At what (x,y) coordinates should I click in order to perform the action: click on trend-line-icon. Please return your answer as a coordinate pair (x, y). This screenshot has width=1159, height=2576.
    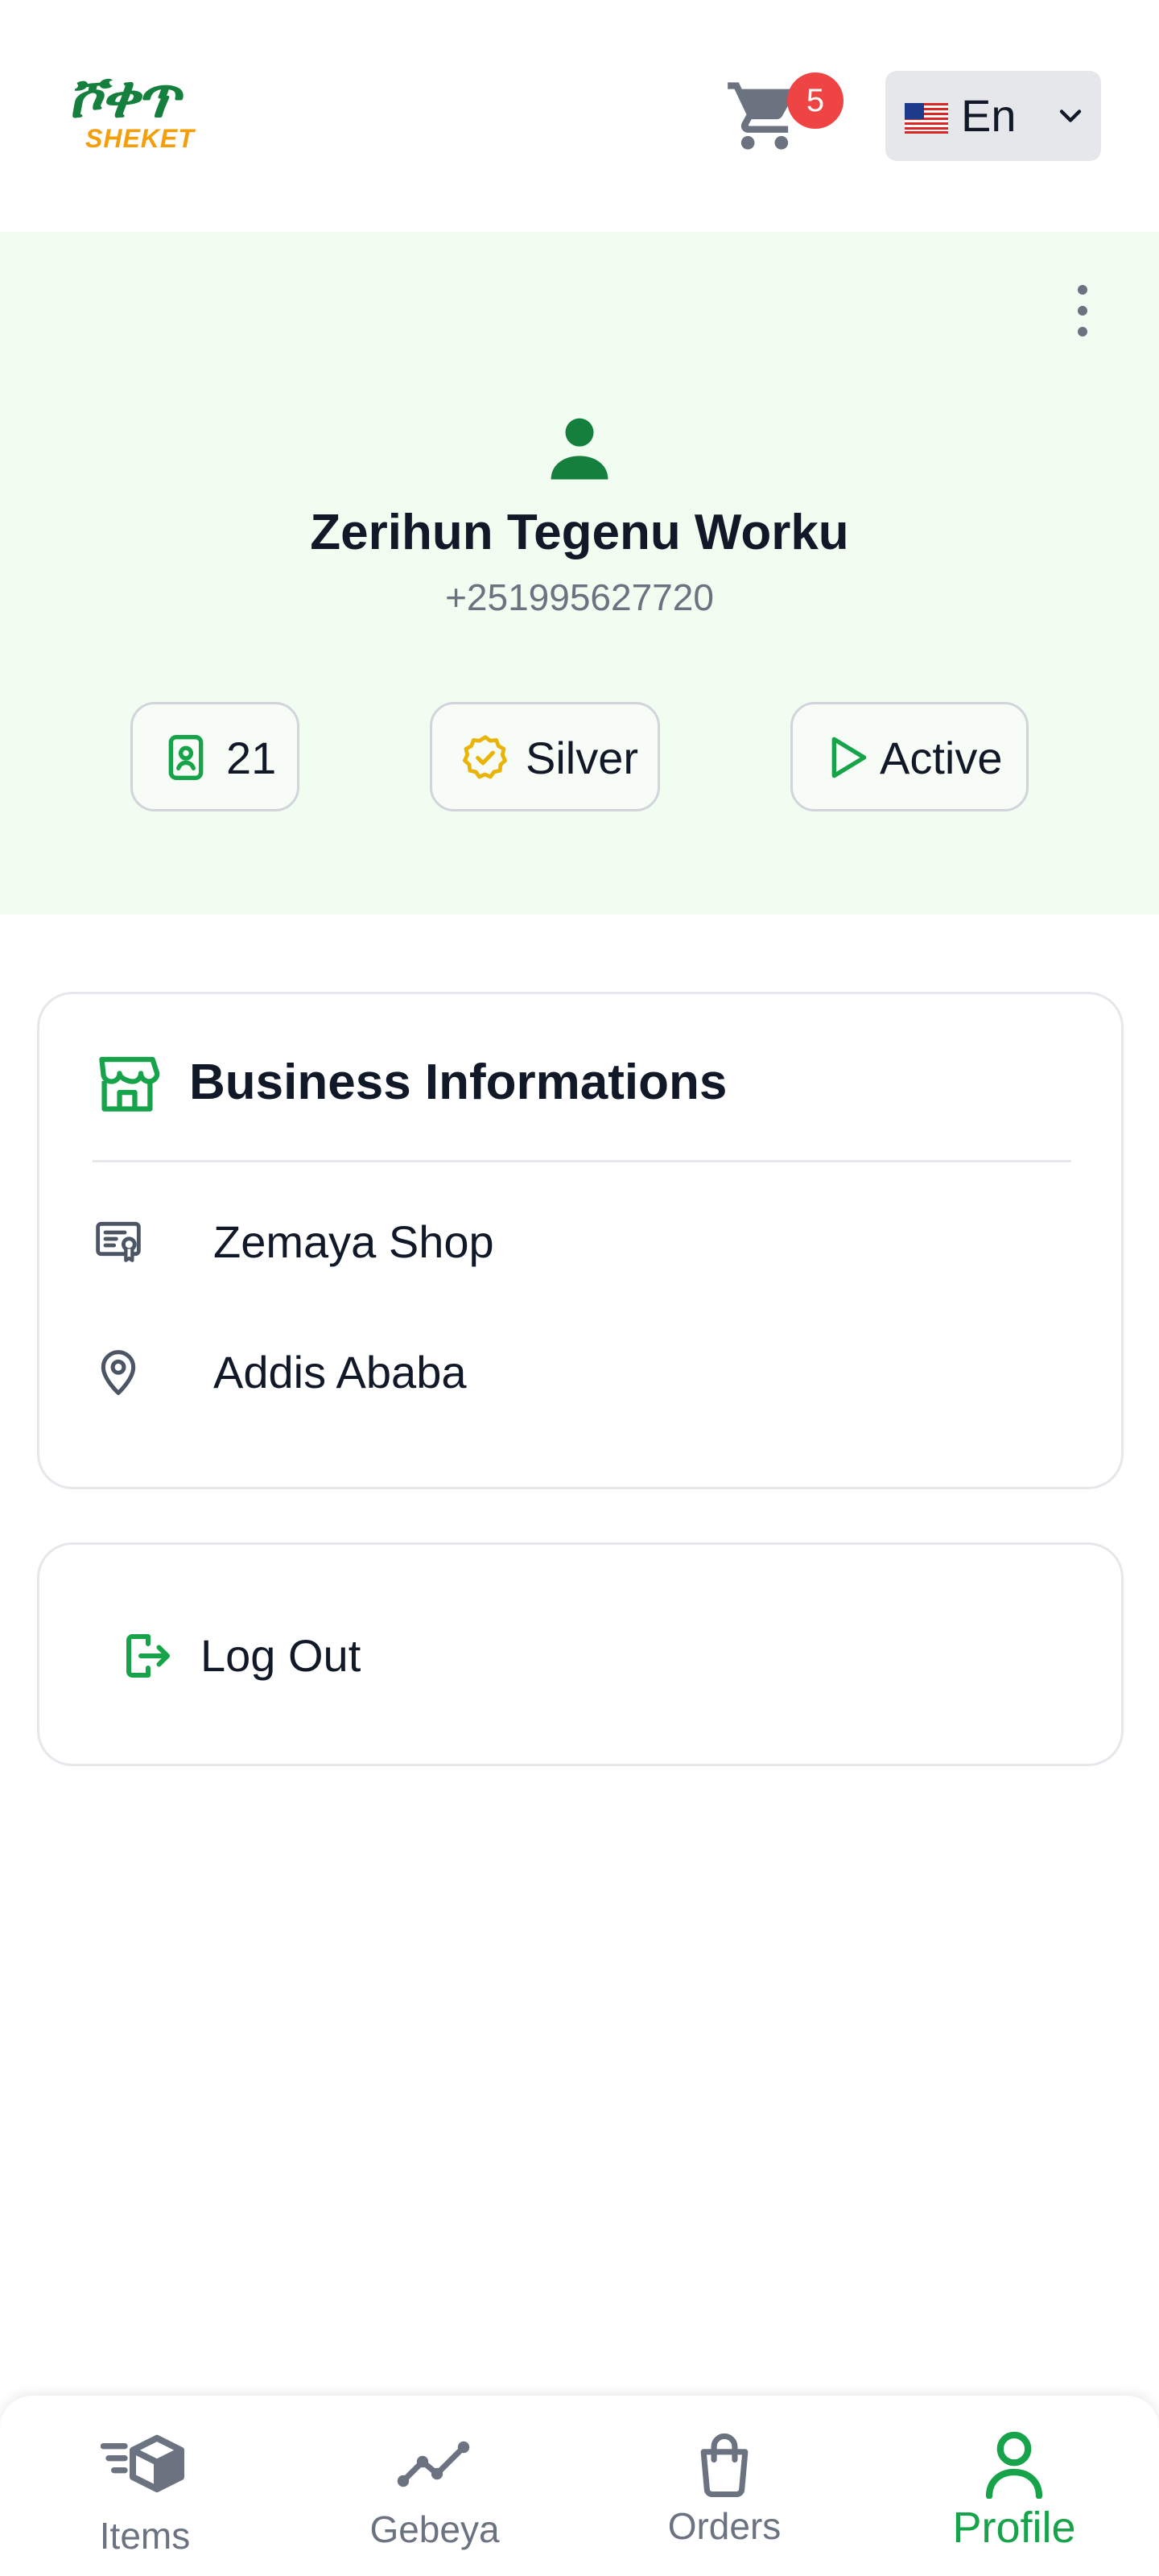
    Looking at the image, I should click on (433, 2464).